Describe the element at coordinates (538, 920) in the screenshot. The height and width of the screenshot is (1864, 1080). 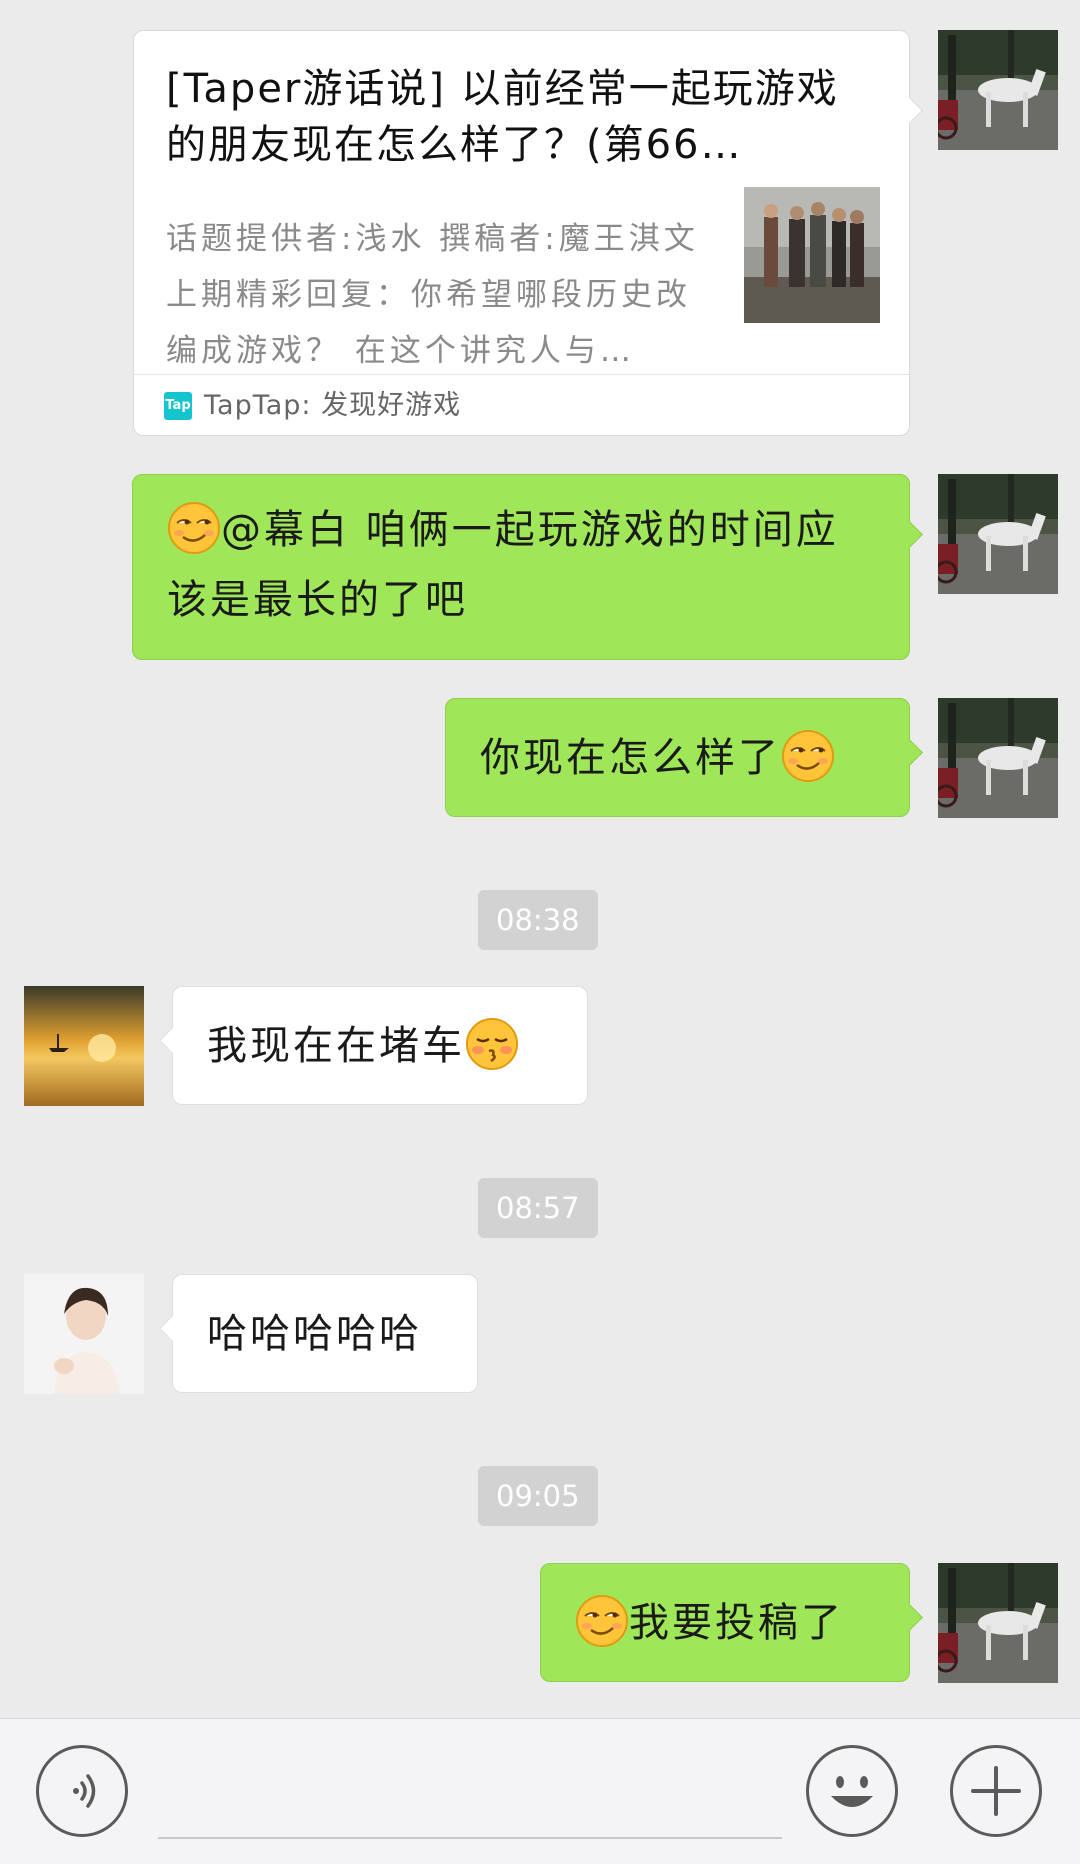
I see `timestamp: 08:38` at that location.